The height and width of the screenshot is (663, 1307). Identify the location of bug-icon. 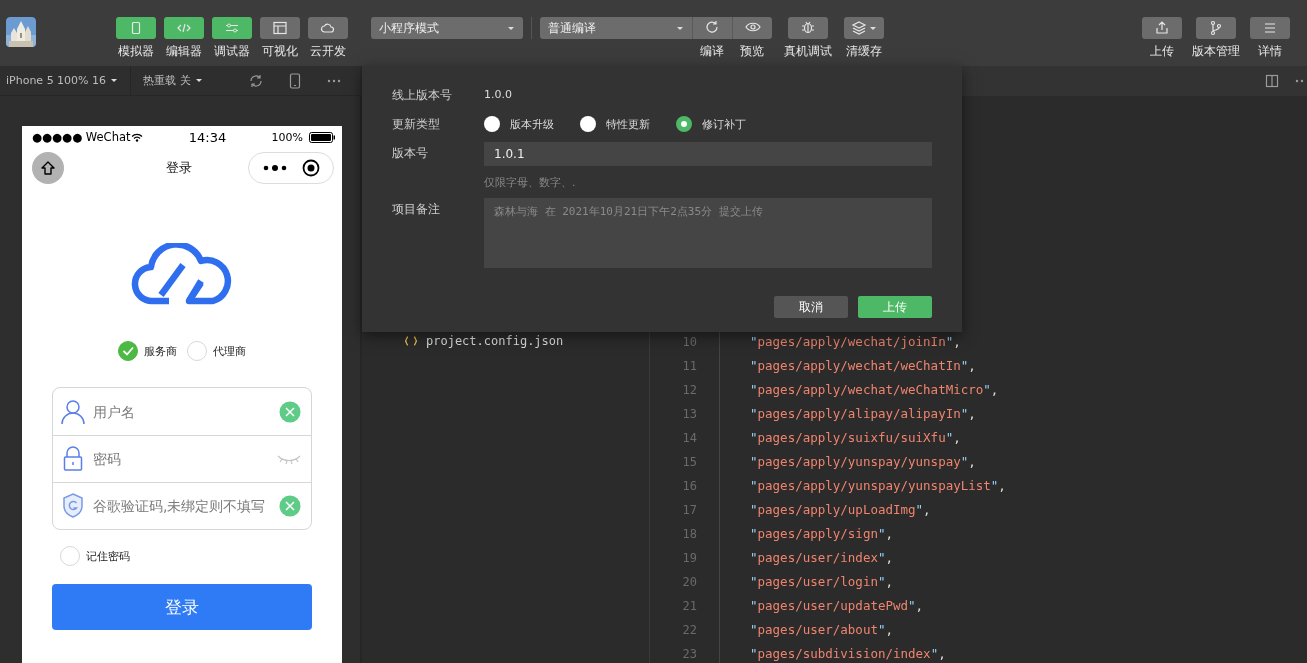
(808, 28).